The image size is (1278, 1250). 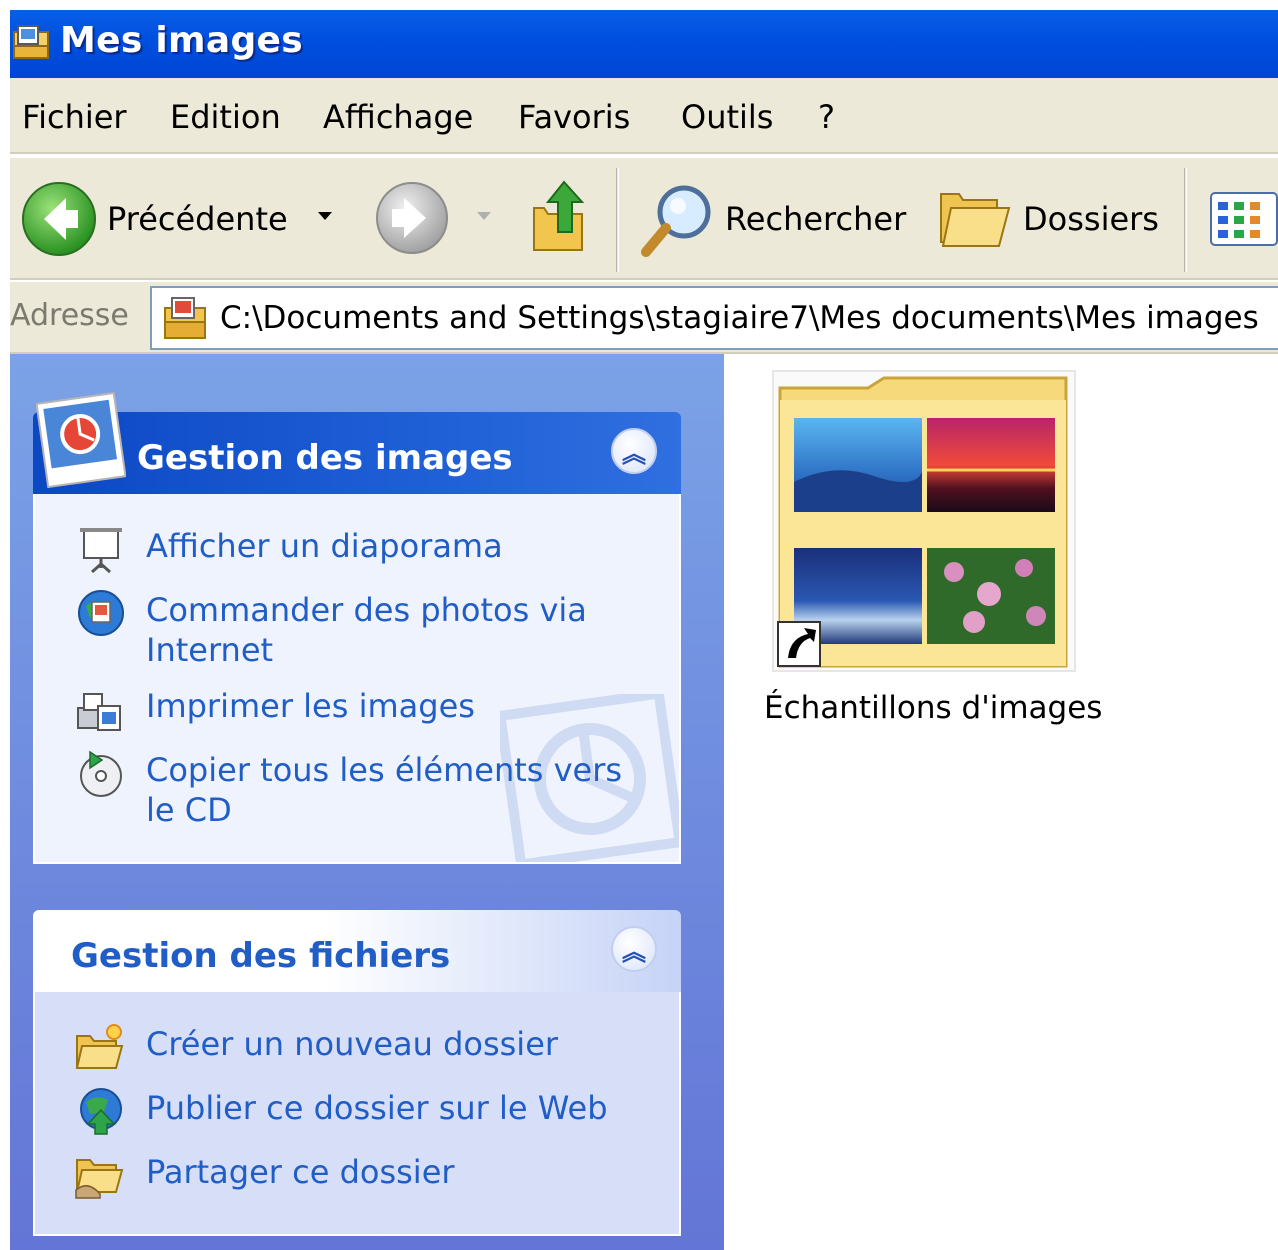 I want to click on share-folder-icon, so click(x=99, y=1179).